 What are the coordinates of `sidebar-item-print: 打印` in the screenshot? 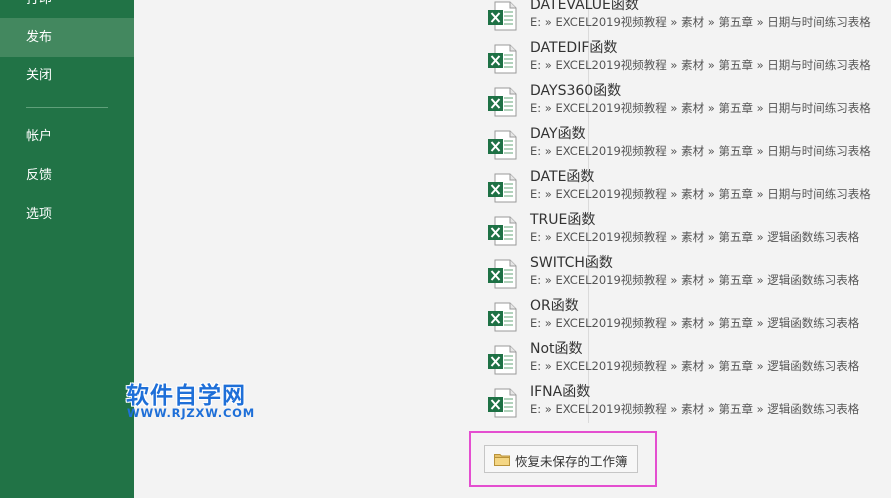 It's located at (67, 9).